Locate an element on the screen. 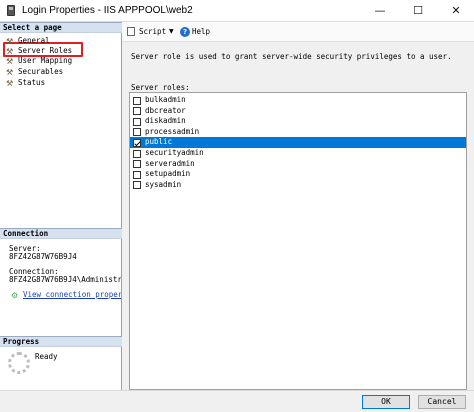  help-button: ? Help is located at coordinates (195, 32).